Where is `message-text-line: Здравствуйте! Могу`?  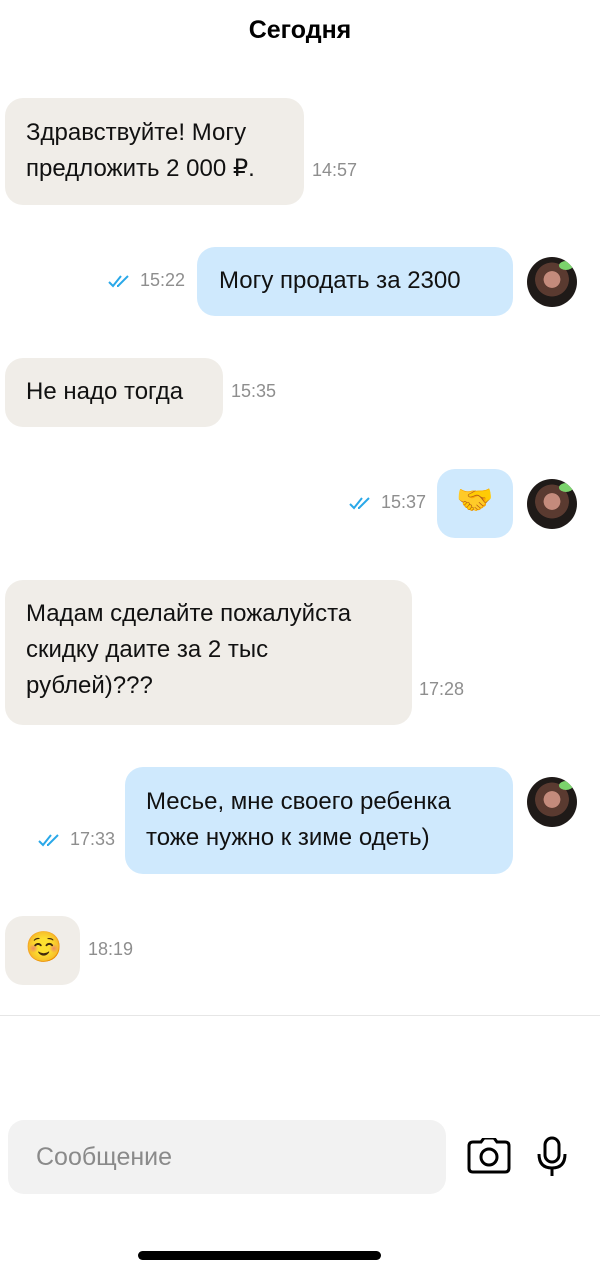
message-text-line: Здравствуйте! Могу is located at coordinates (136, 132).